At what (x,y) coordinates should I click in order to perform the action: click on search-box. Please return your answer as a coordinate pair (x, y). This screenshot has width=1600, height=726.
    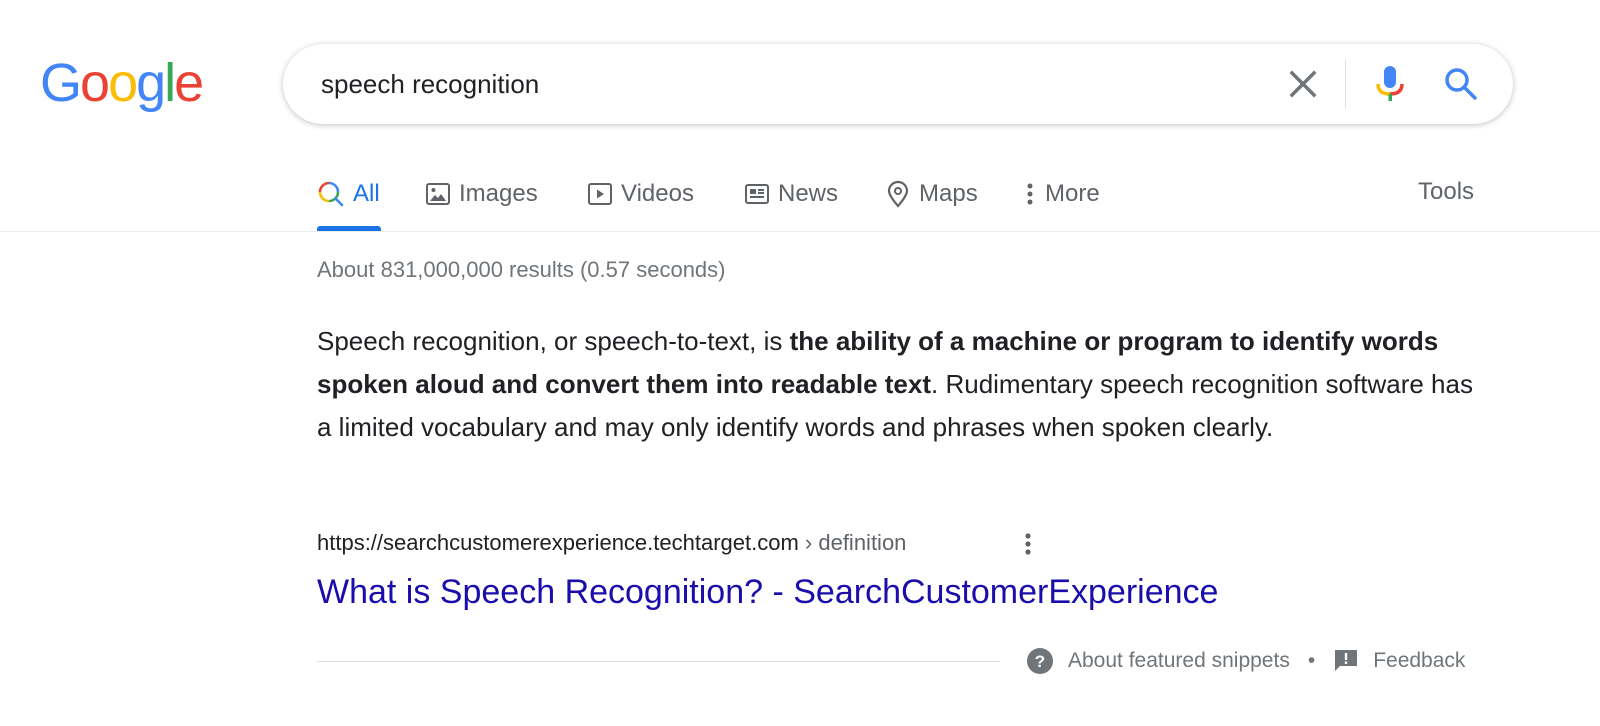
    Looking at the image, I should click on (898, 84).